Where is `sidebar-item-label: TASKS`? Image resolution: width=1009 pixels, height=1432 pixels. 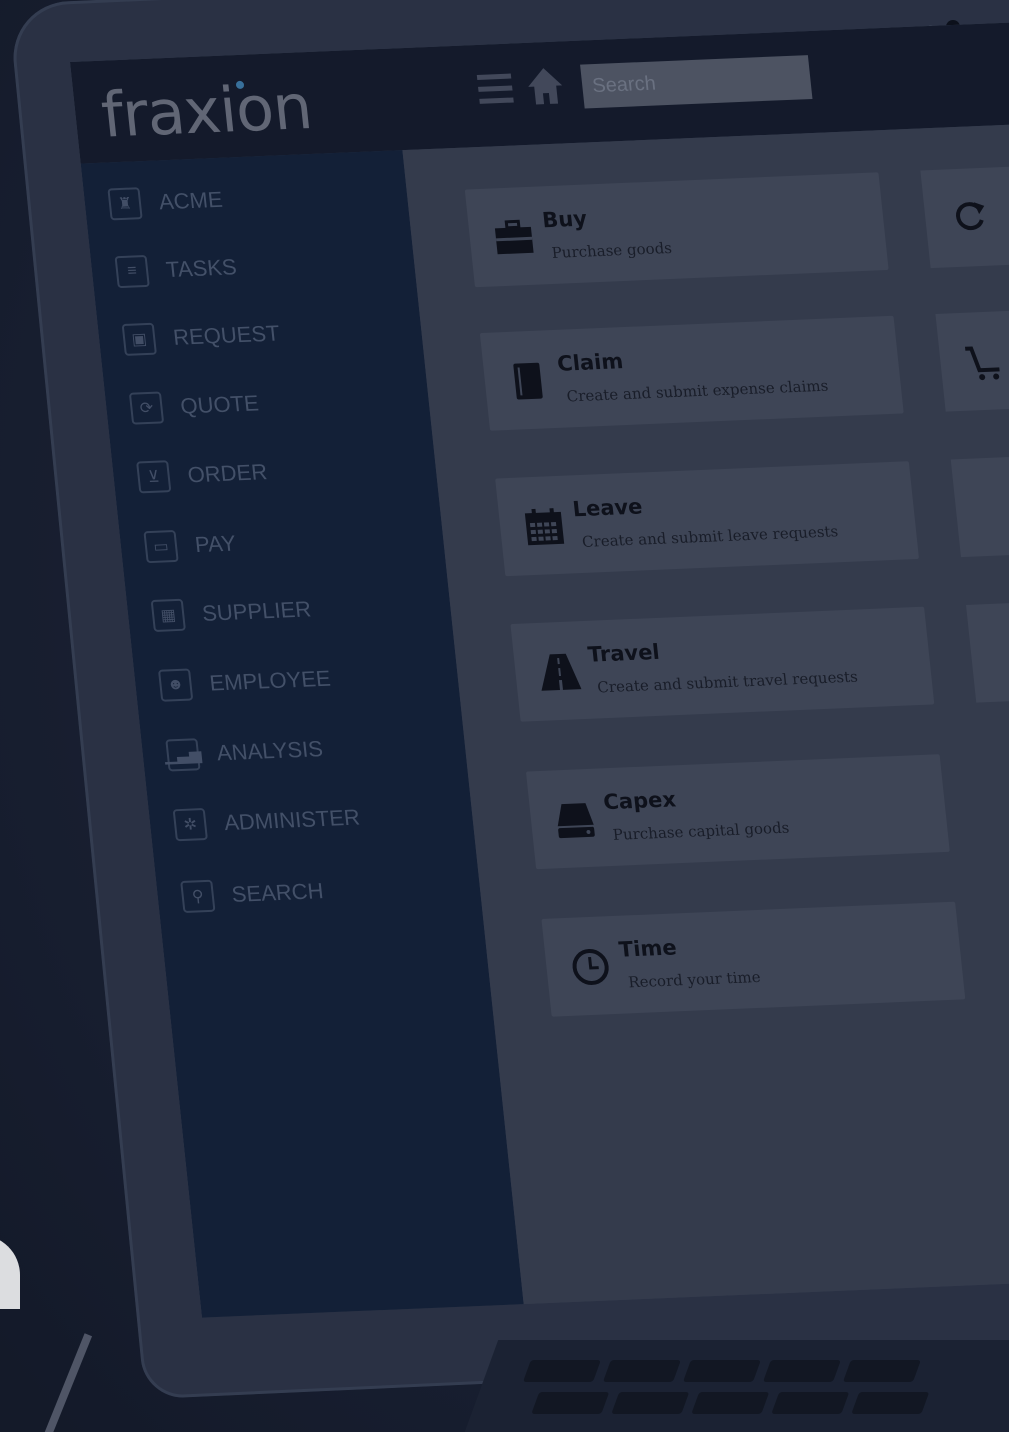
sidebar-item-label: TASKS is located at coordinates (201, 268).